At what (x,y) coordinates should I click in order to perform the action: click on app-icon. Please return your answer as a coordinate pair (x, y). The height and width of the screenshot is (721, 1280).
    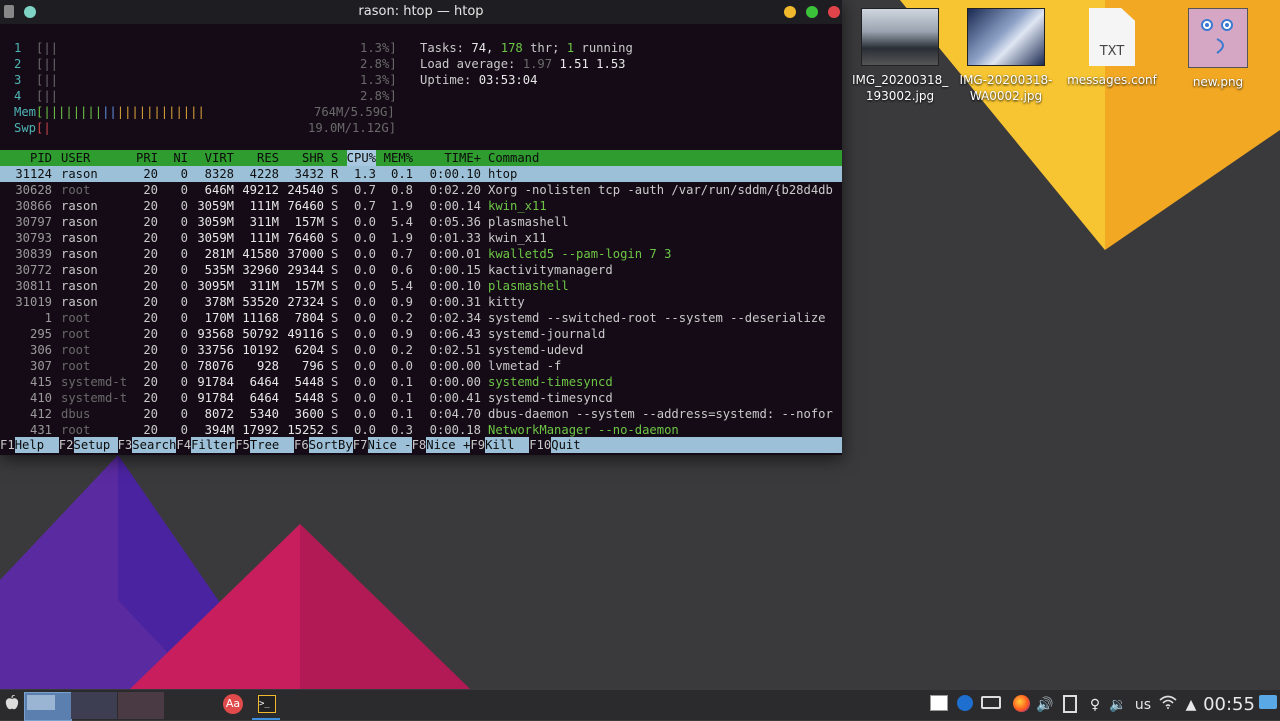
    Looking at the image, I should click on (9, 11).